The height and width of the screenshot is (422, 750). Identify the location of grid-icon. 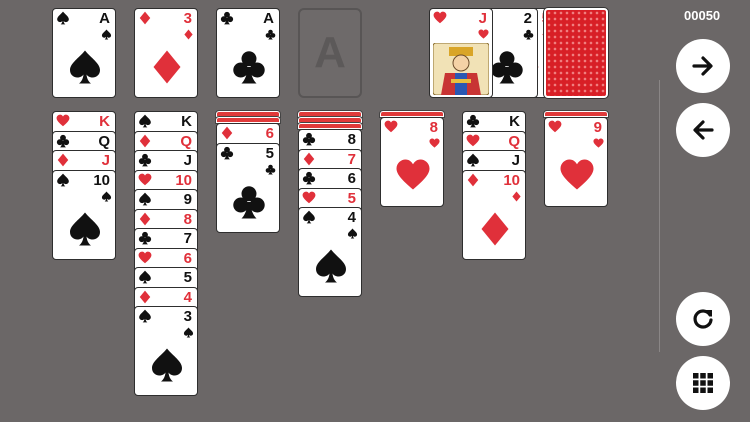
(703, 383).